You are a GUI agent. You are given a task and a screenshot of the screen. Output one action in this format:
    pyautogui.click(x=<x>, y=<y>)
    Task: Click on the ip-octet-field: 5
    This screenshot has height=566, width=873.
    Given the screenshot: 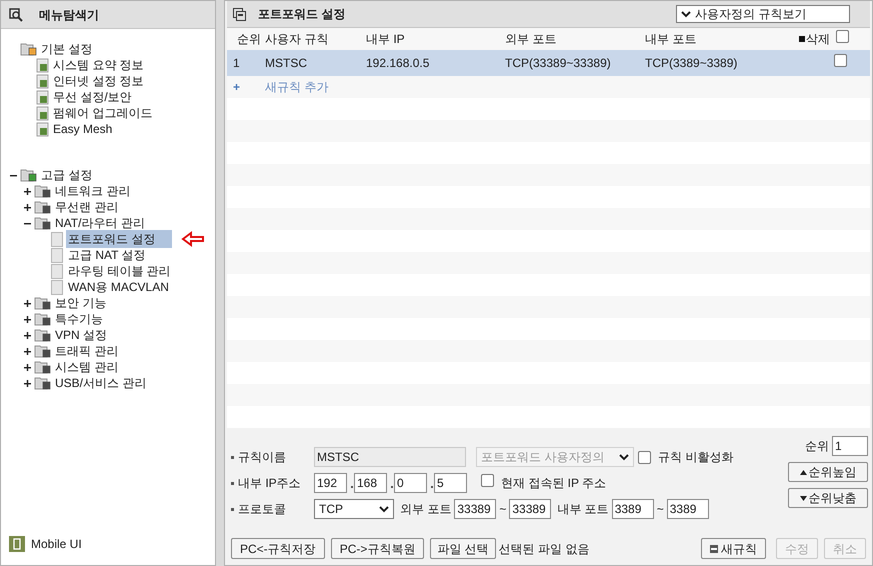 What is the action you would take?
    pyautogui.click(x=450, y=483)
    